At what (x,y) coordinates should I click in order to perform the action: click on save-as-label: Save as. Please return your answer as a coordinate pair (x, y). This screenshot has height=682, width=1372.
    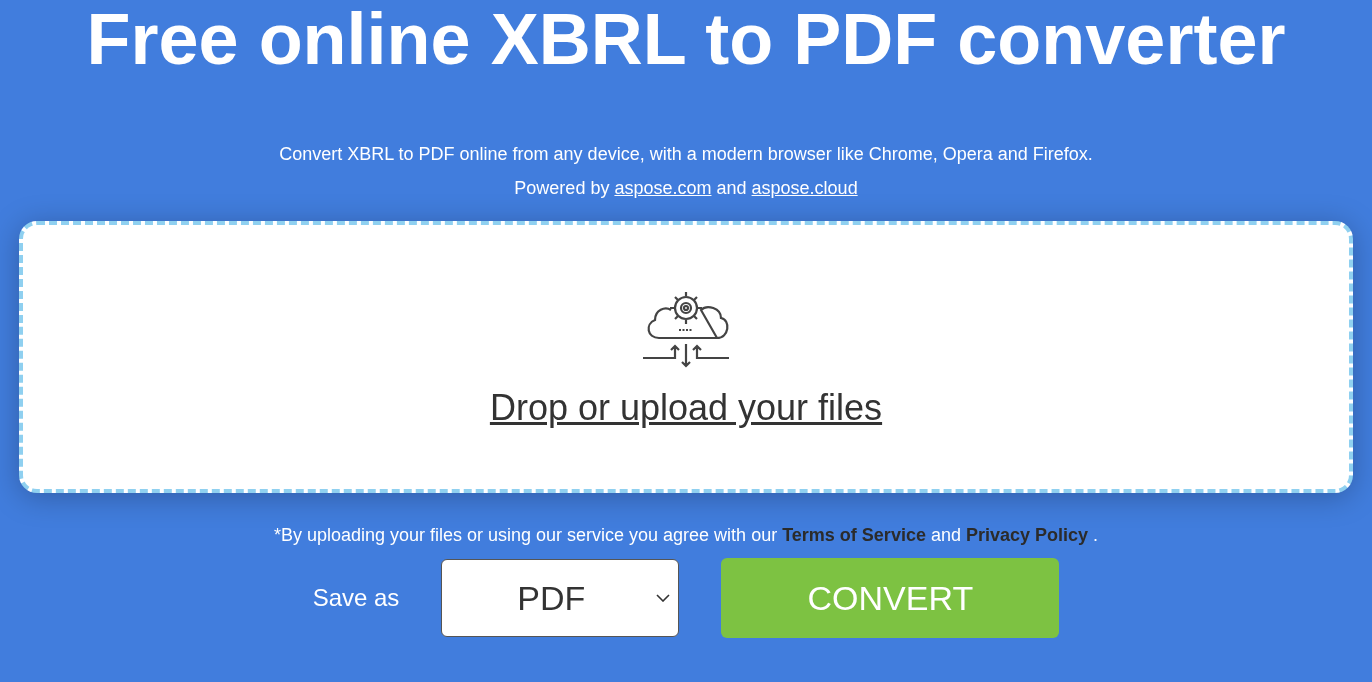
    Looking at the image, I should click on (356, 598).